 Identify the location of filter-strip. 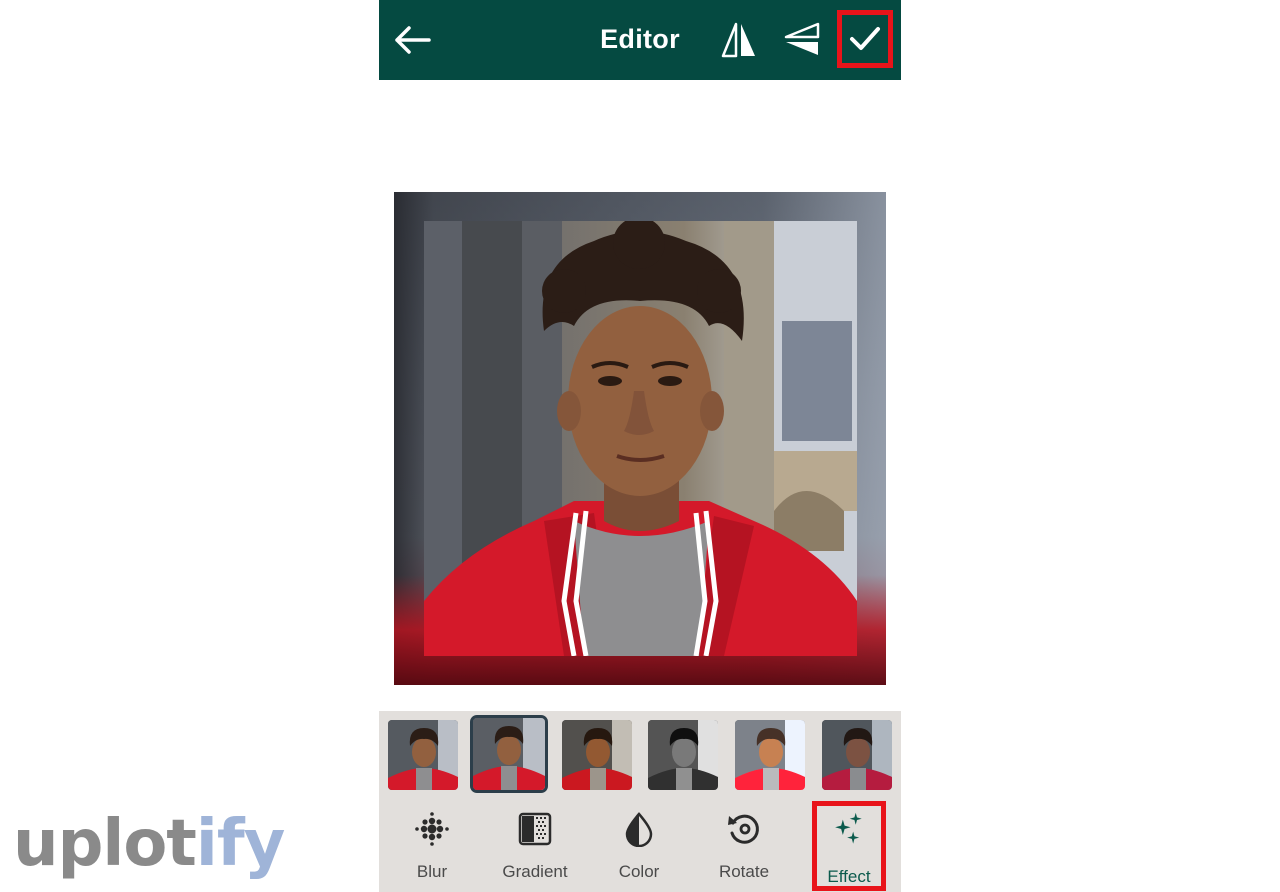
(640, 755).